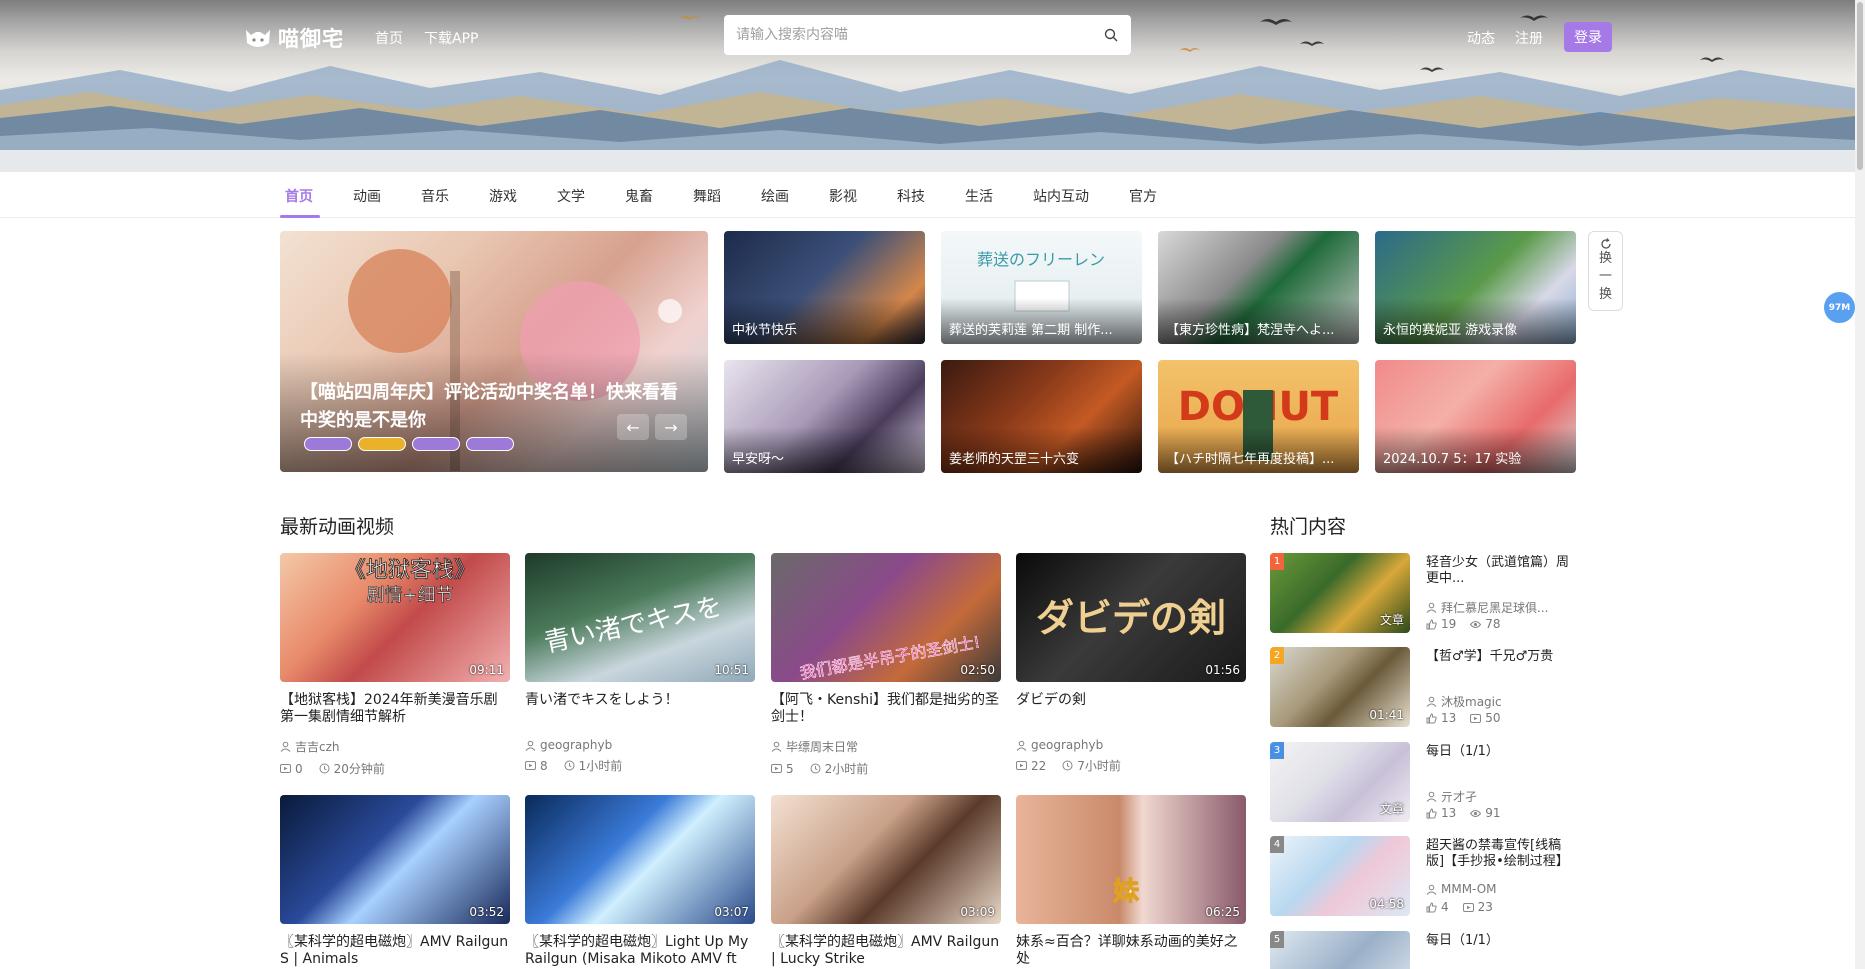  What do you see at coordinates (389, 38) in the screenshot?
I see `nav-home-link: 首页` at bounding box center [389, 38].